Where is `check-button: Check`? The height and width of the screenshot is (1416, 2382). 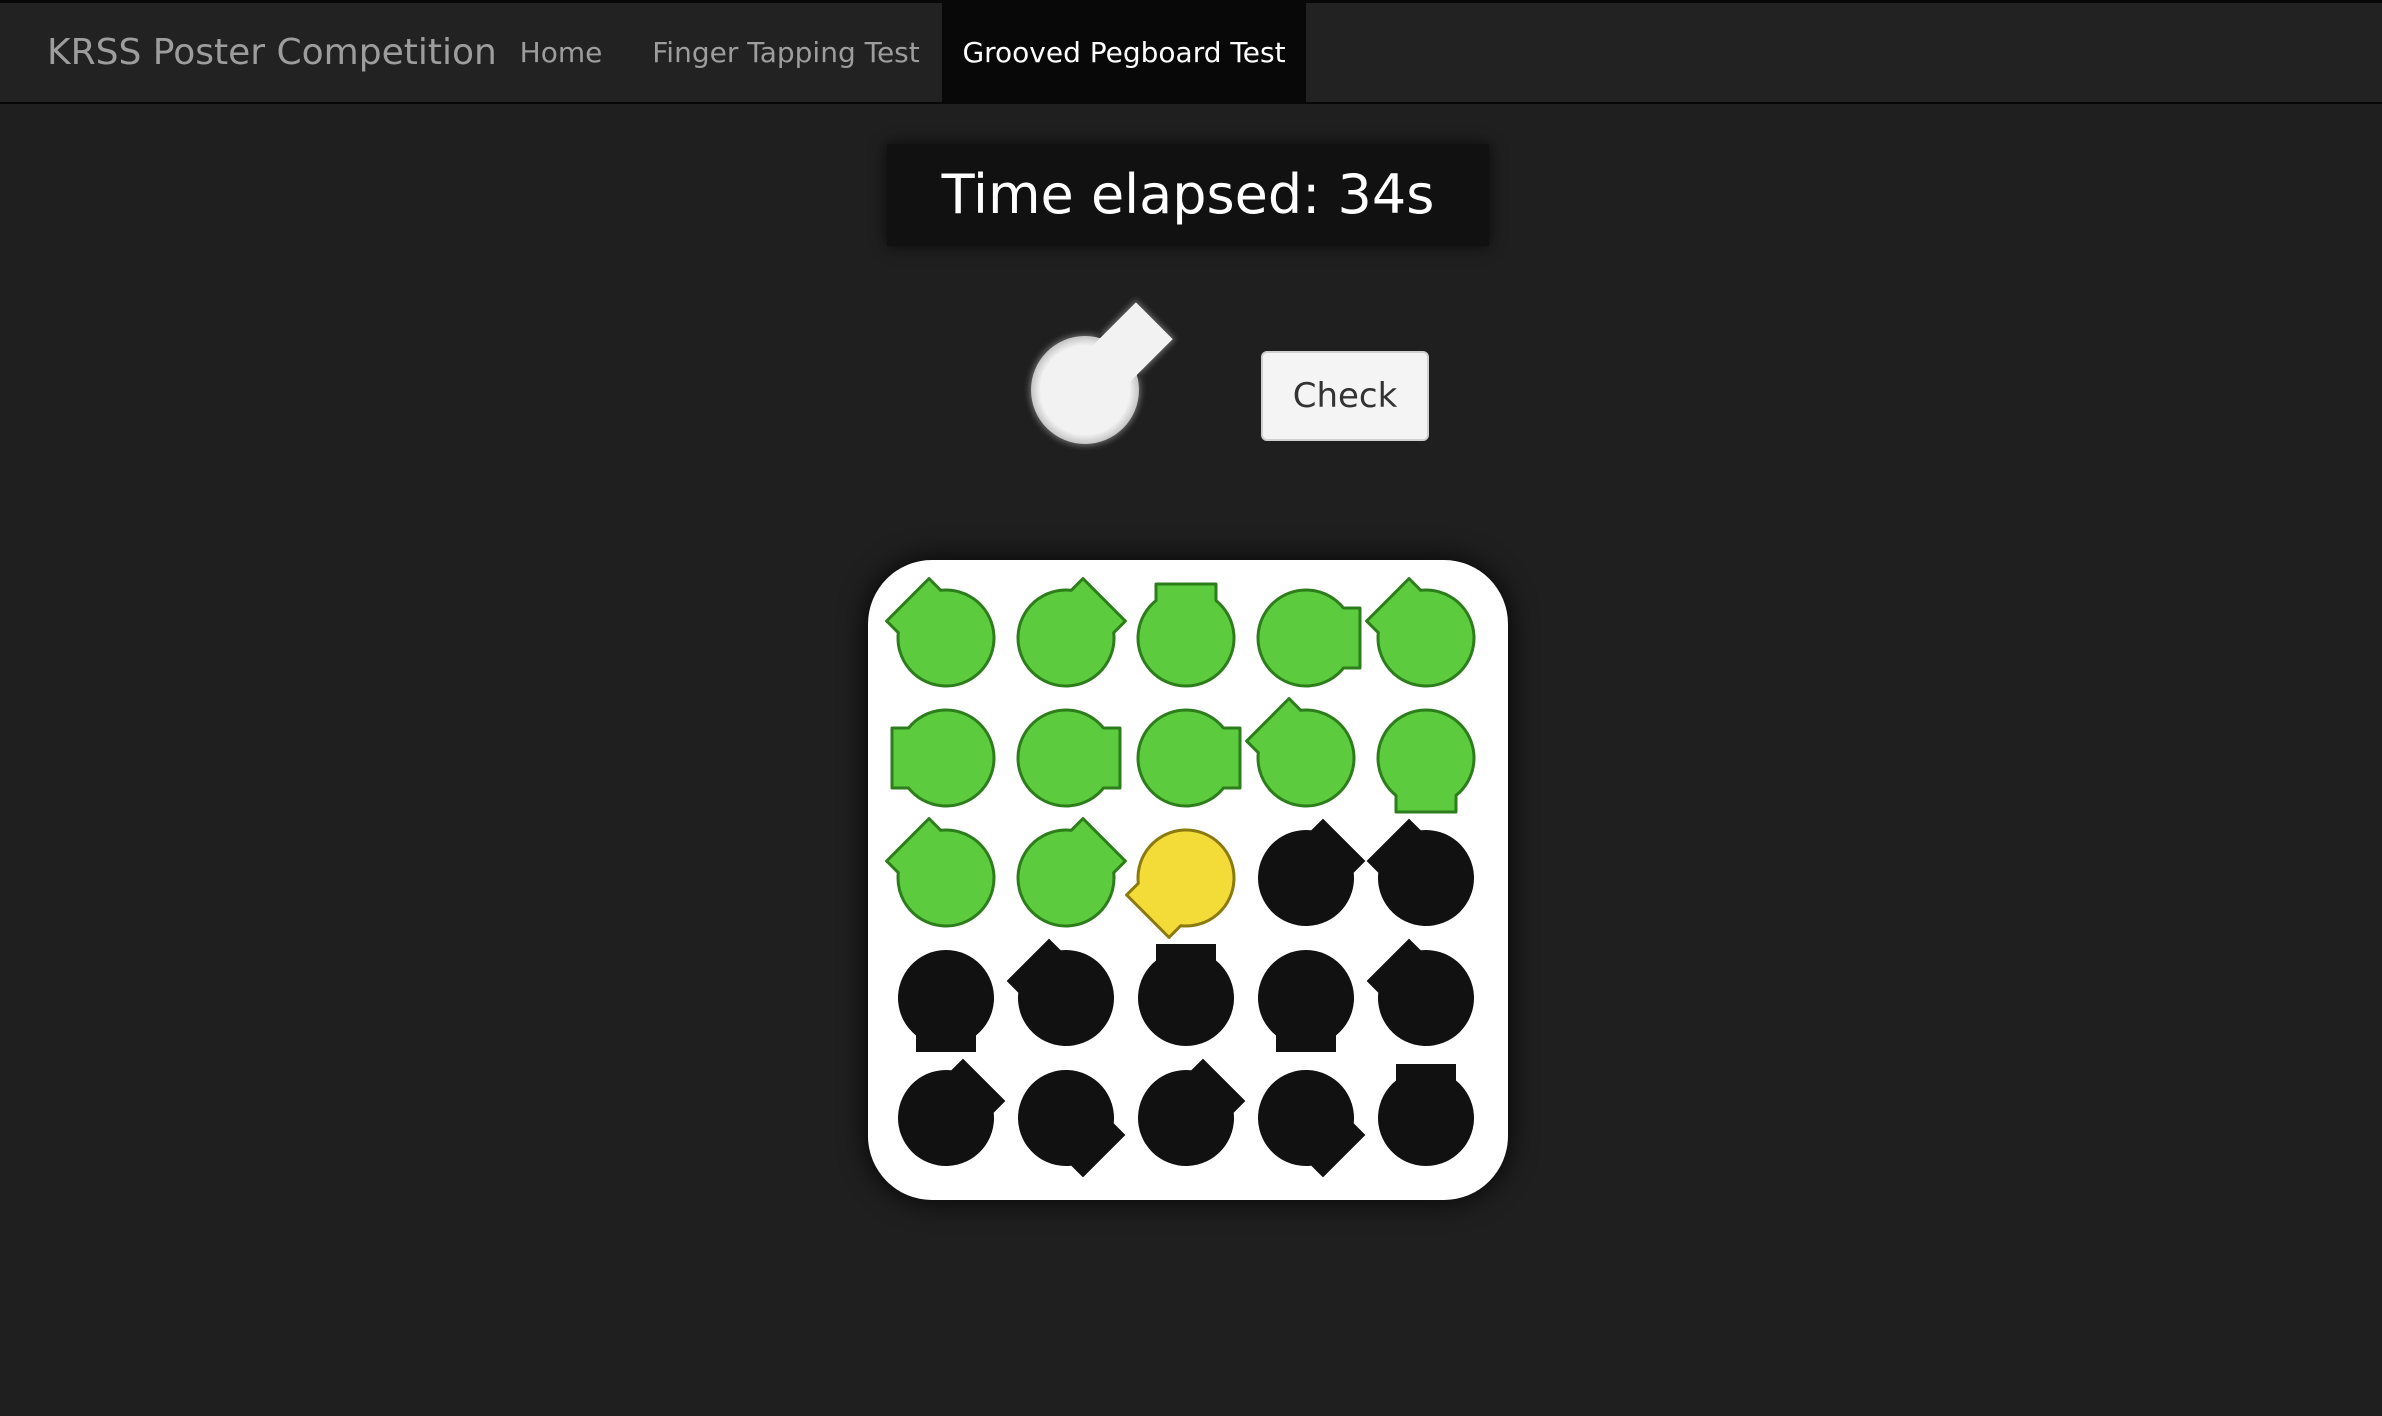 check-button: Check is located at coordinates (1345, 396).